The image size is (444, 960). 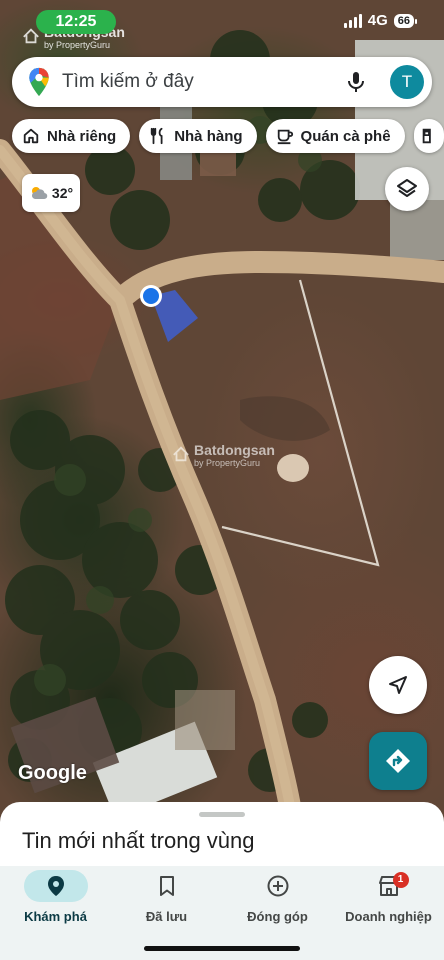 I want to click on directions-button, so click(x=398, y=761).